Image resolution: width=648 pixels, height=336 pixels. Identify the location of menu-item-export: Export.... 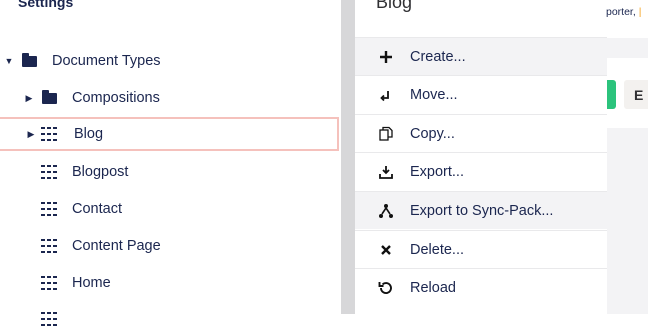
(481, 171).